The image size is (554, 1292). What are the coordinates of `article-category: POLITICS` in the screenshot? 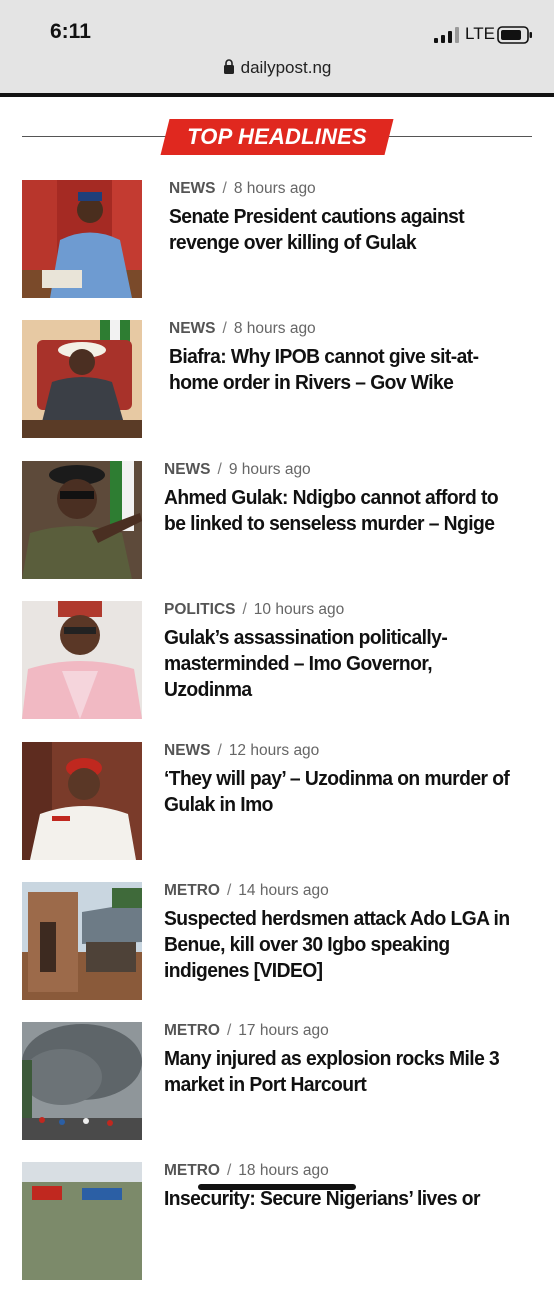 It's located at (199, 609).